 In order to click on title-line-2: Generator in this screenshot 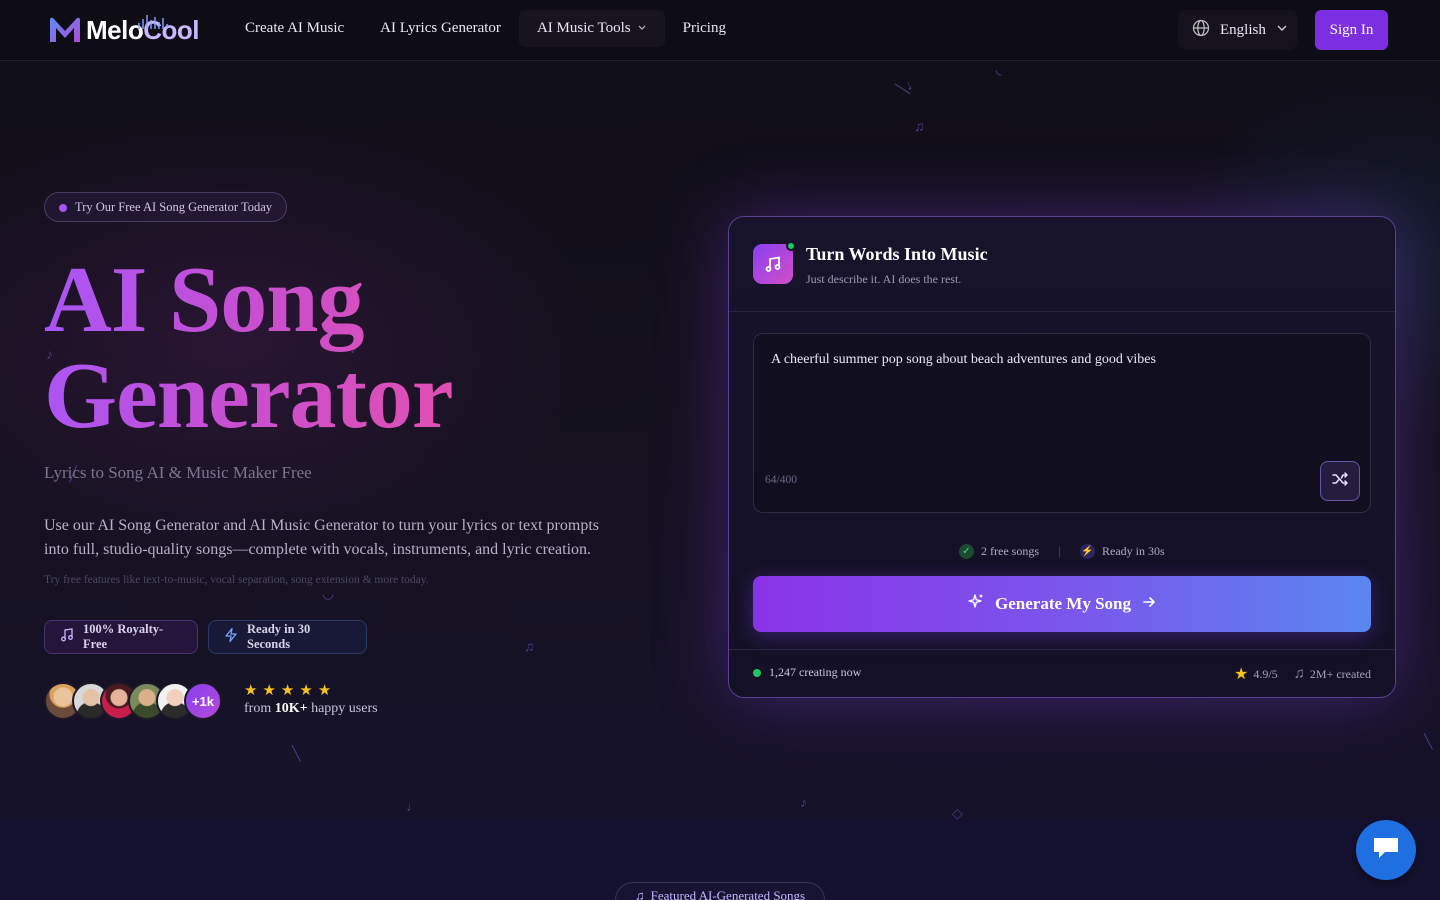, I will do `click(248, 396)`.